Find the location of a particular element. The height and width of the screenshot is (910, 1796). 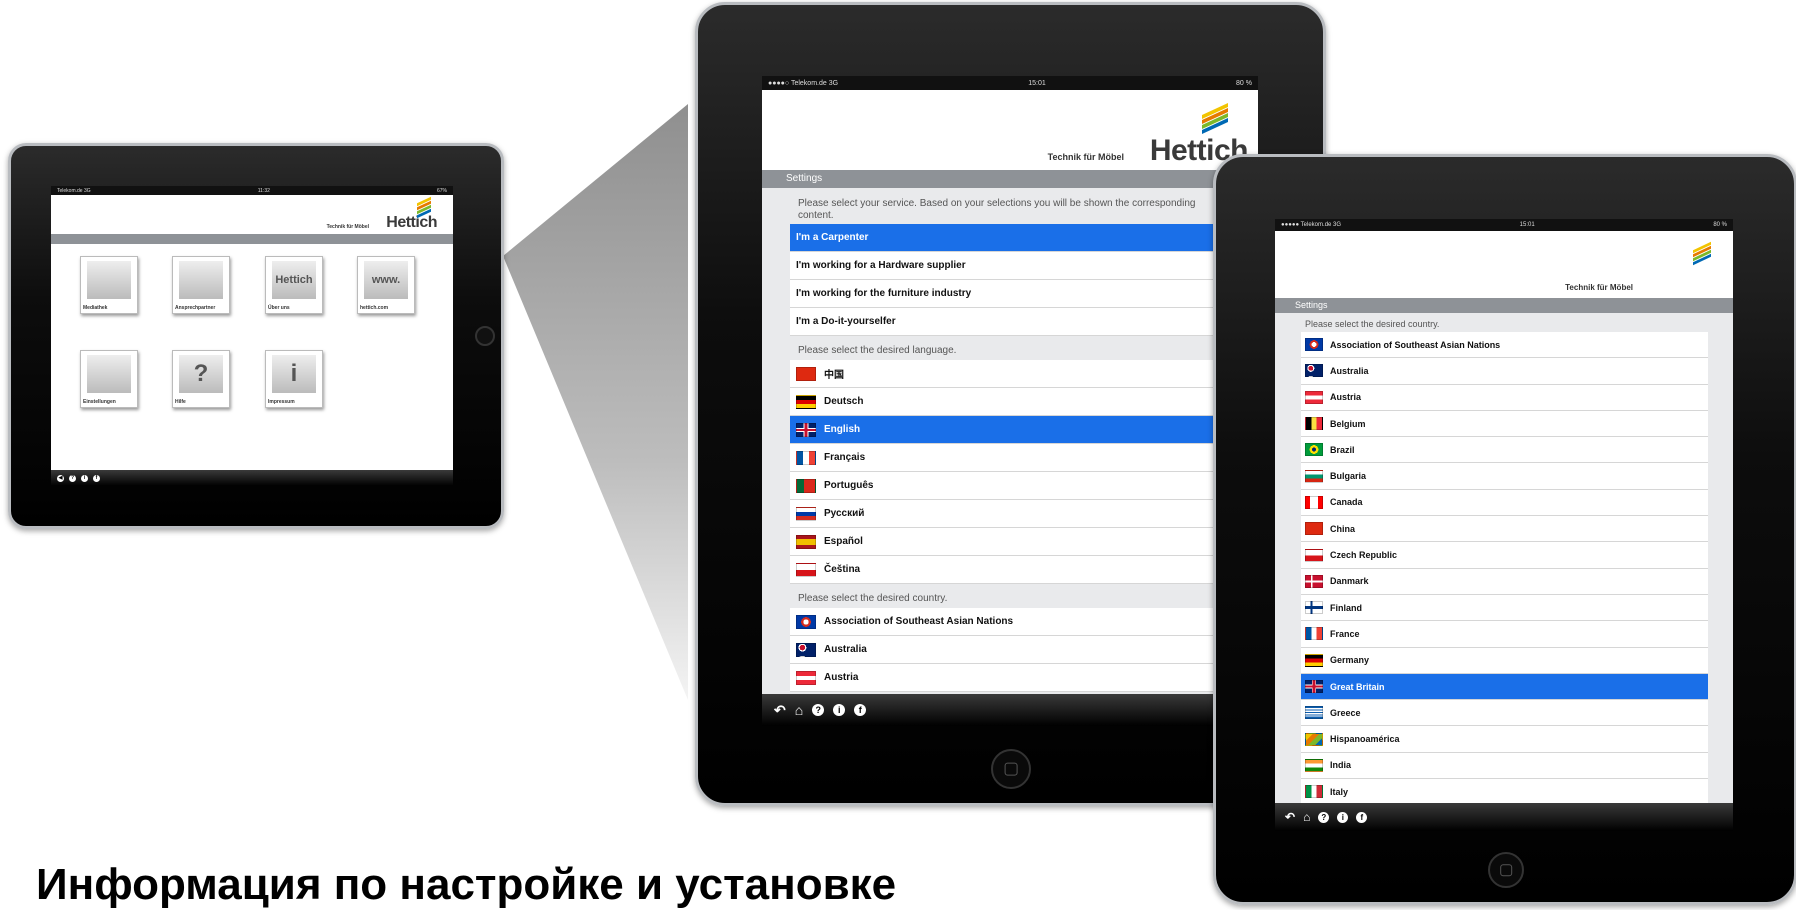

list-item-label: Čeština is located at coordinates (842, 569).